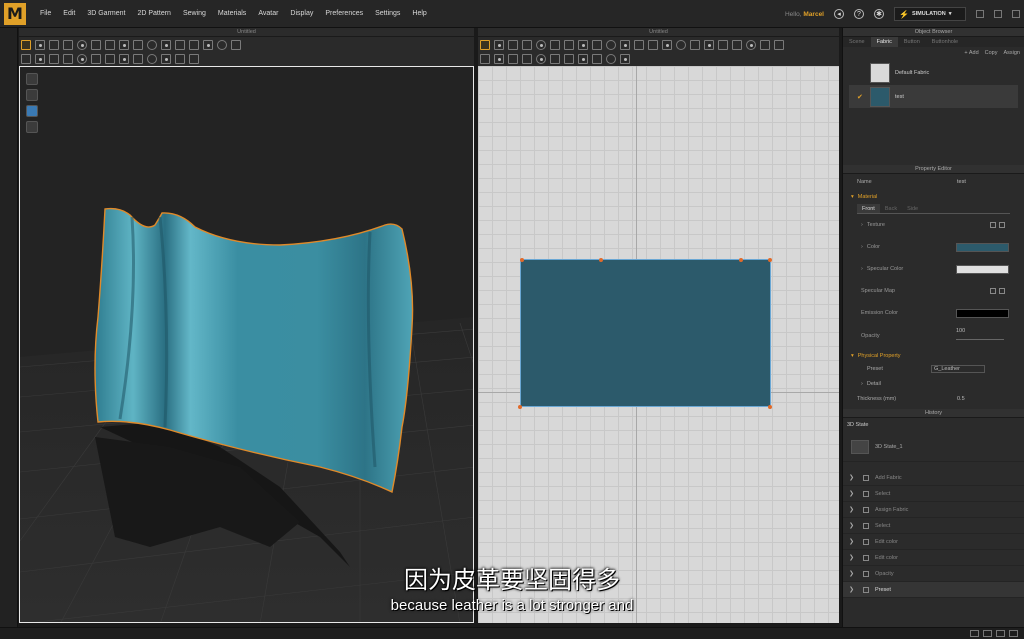 This screenshot has height=639, width=1024. I want to click on menu-2d-pattern: 2D Pattern, so click(153, 13).